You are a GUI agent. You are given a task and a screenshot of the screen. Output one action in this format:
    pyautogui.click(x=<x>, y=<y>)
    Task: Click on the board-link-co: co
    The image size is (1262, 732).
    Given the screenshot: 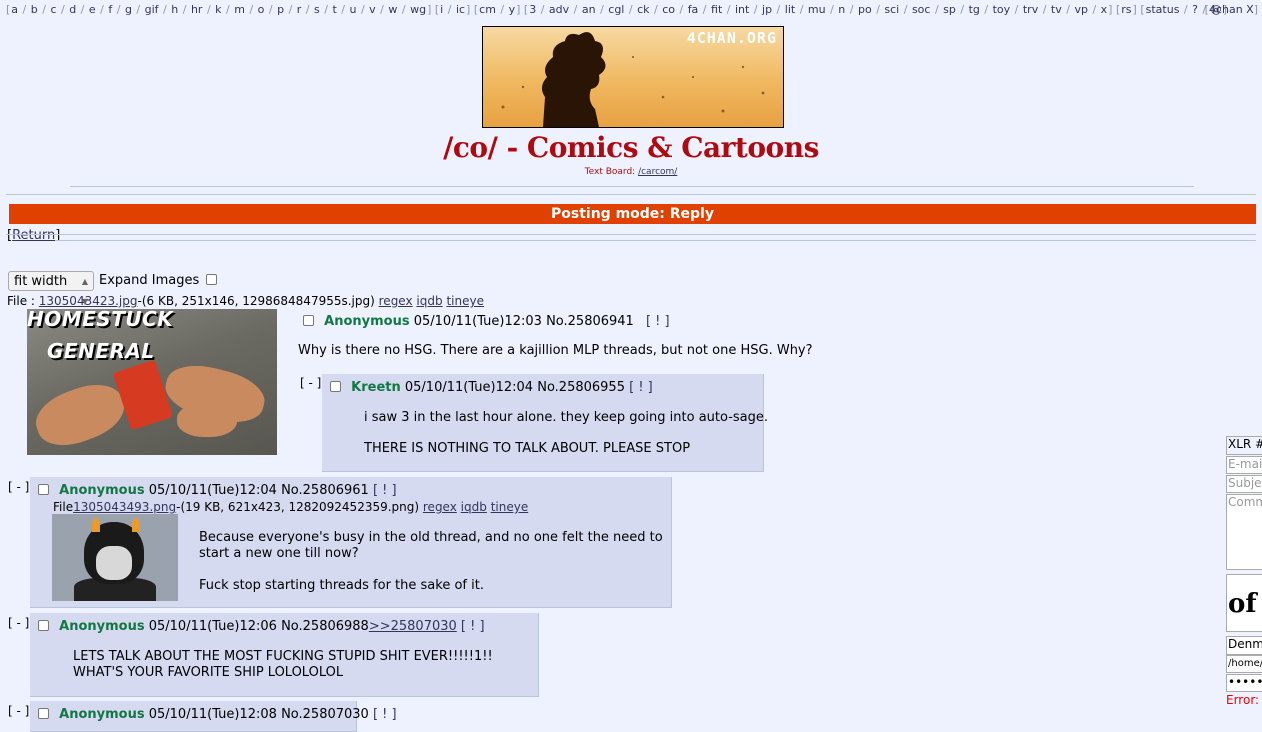 What is the action you would take?
    pyautogui.click(x=668, y=9)
    